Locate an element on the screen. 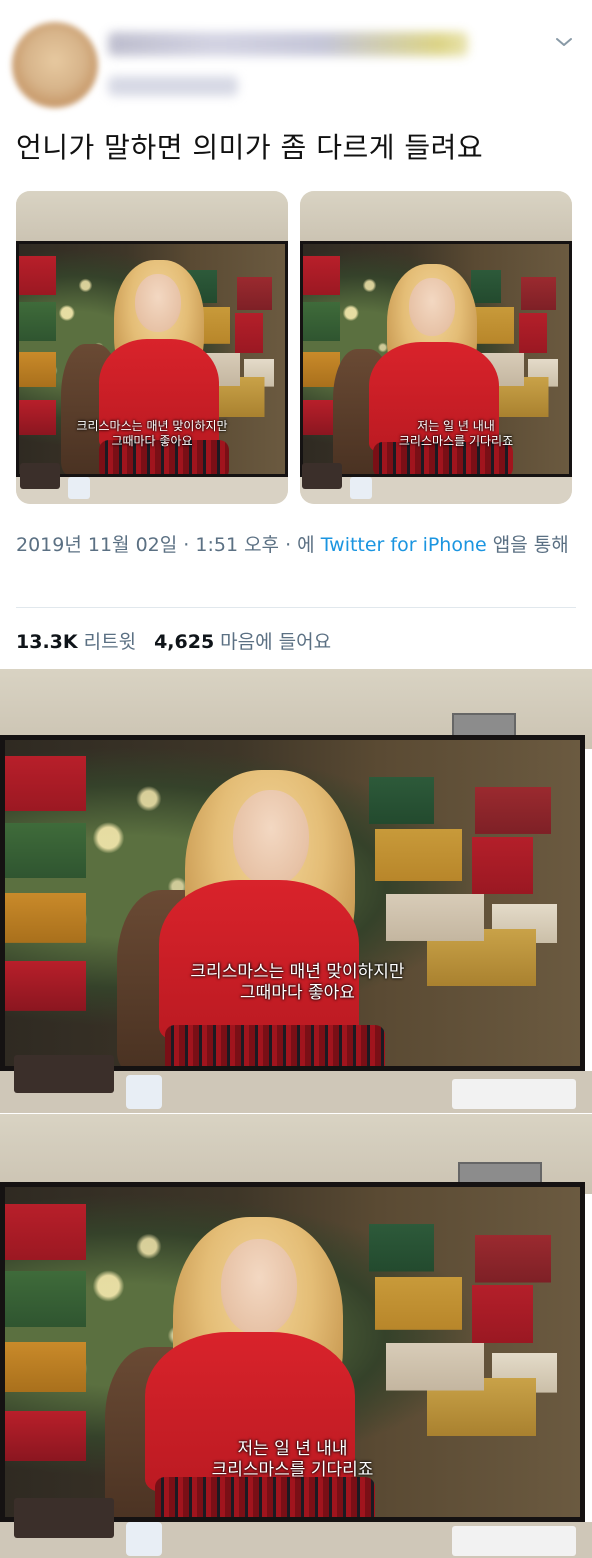  divider is located at coordinates (296, 607).